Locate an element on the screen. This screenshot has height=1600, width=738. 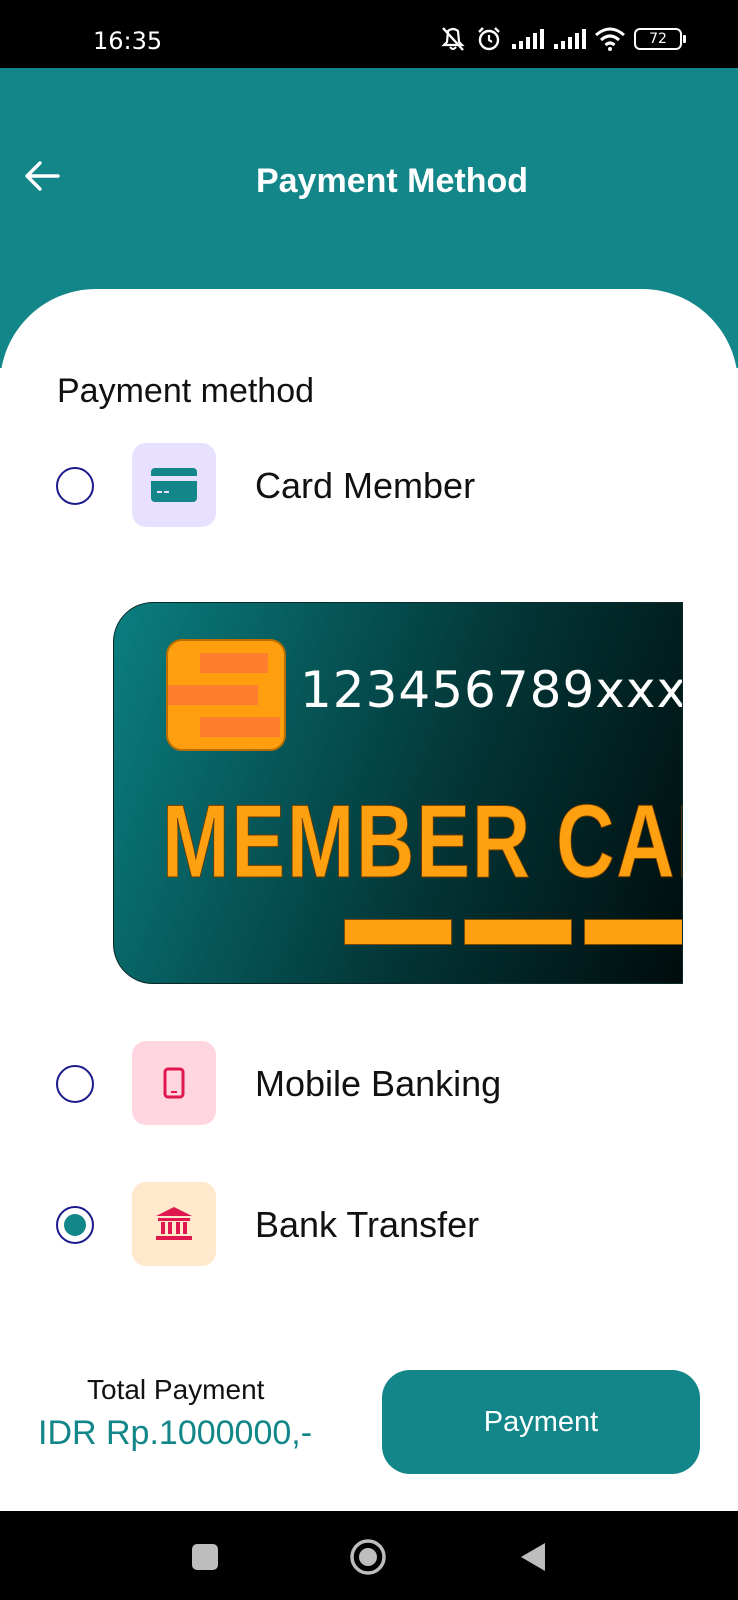
system-nav-bar is located at coordinates (369, 1555).